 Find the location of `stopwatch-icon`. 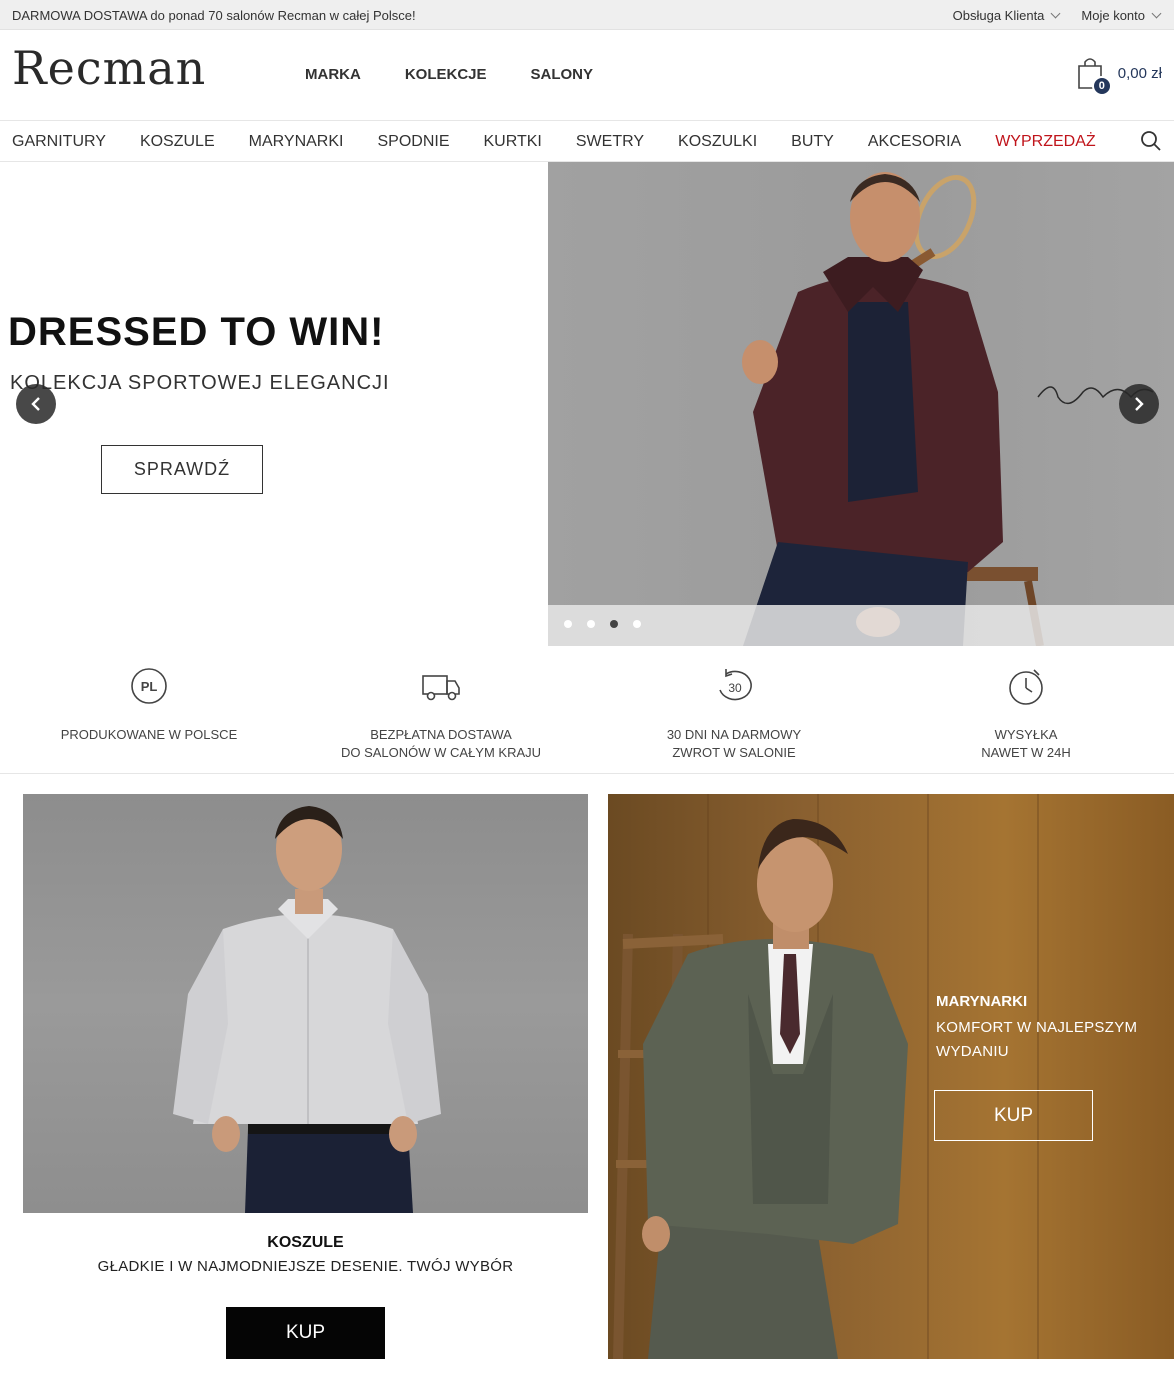

stopwatch-icon is located at coordinates (1026, 686).